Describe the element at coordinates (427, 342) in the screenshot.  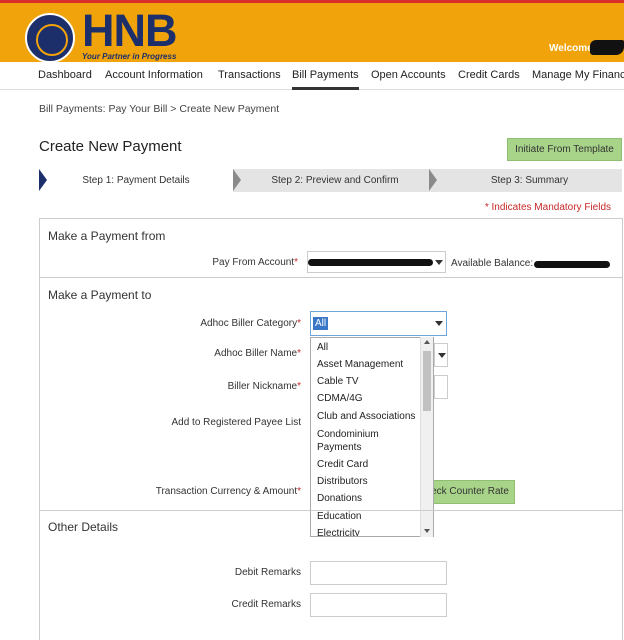
I see `scroll-up-icon` at that location.